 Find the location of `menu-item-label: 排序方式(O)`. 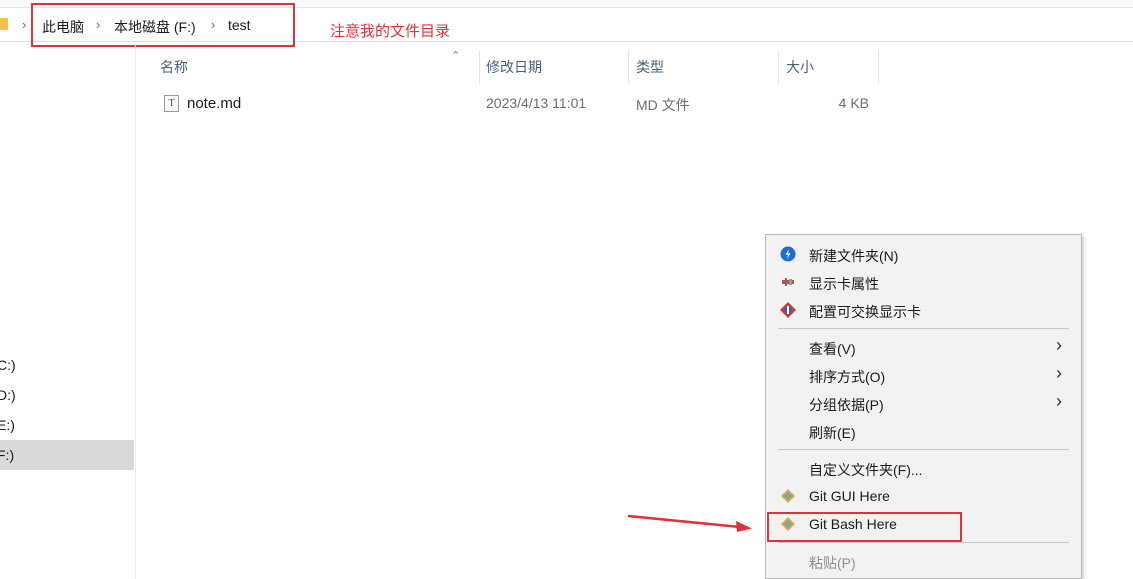

menu-item-label: 排序方式(O) is located at coordinates (847, 377).